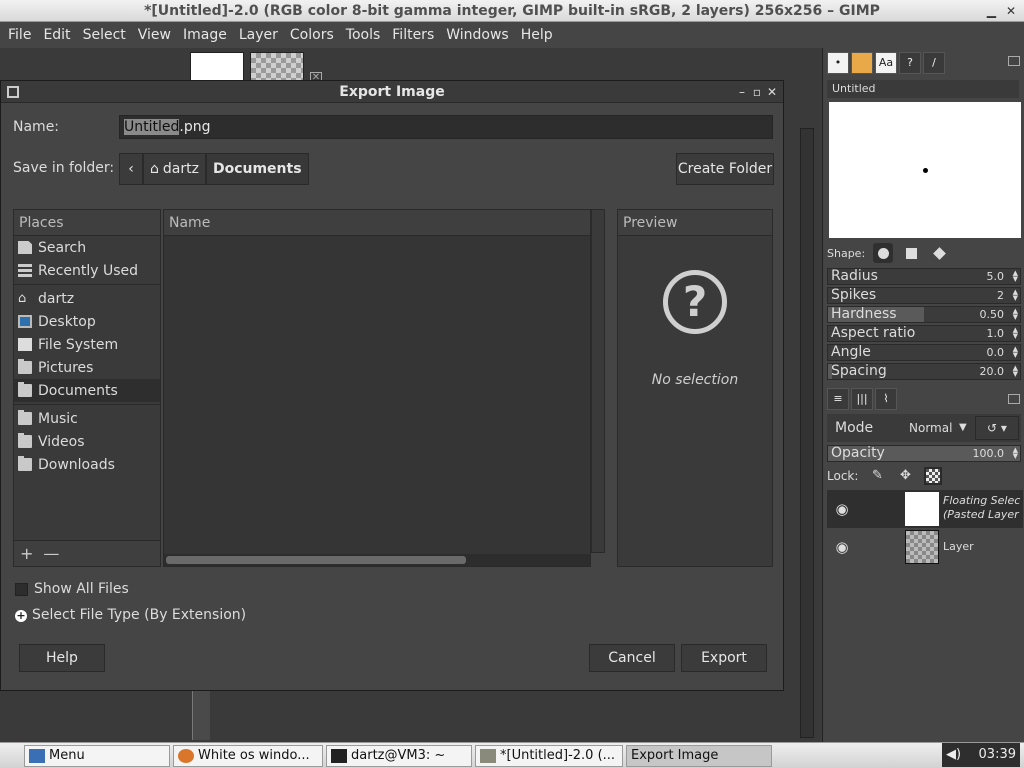 The width and height of the screenshot is (1024, 768). What do you see at coordinates (742, 92) in the screenshot?
I see `minimize-icon: –` at bounding box center [742, 92].